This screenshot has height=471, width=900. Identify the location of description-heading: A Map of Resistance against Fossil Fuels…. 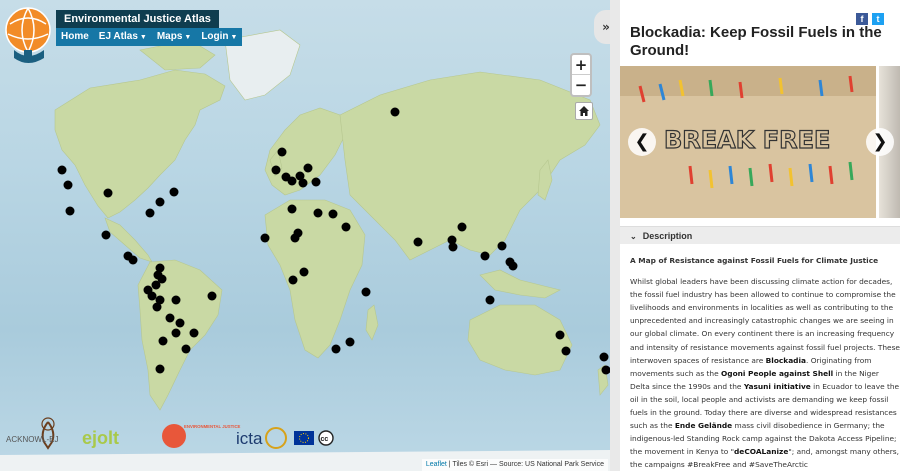
(754, 260).